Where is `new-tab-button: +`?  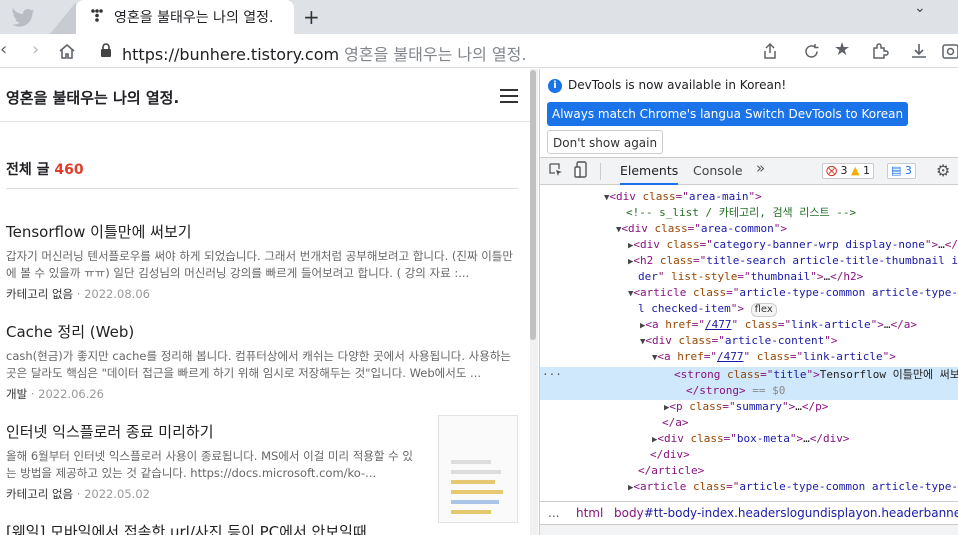
new-tab-button: + is located at coordinates (311, 17).